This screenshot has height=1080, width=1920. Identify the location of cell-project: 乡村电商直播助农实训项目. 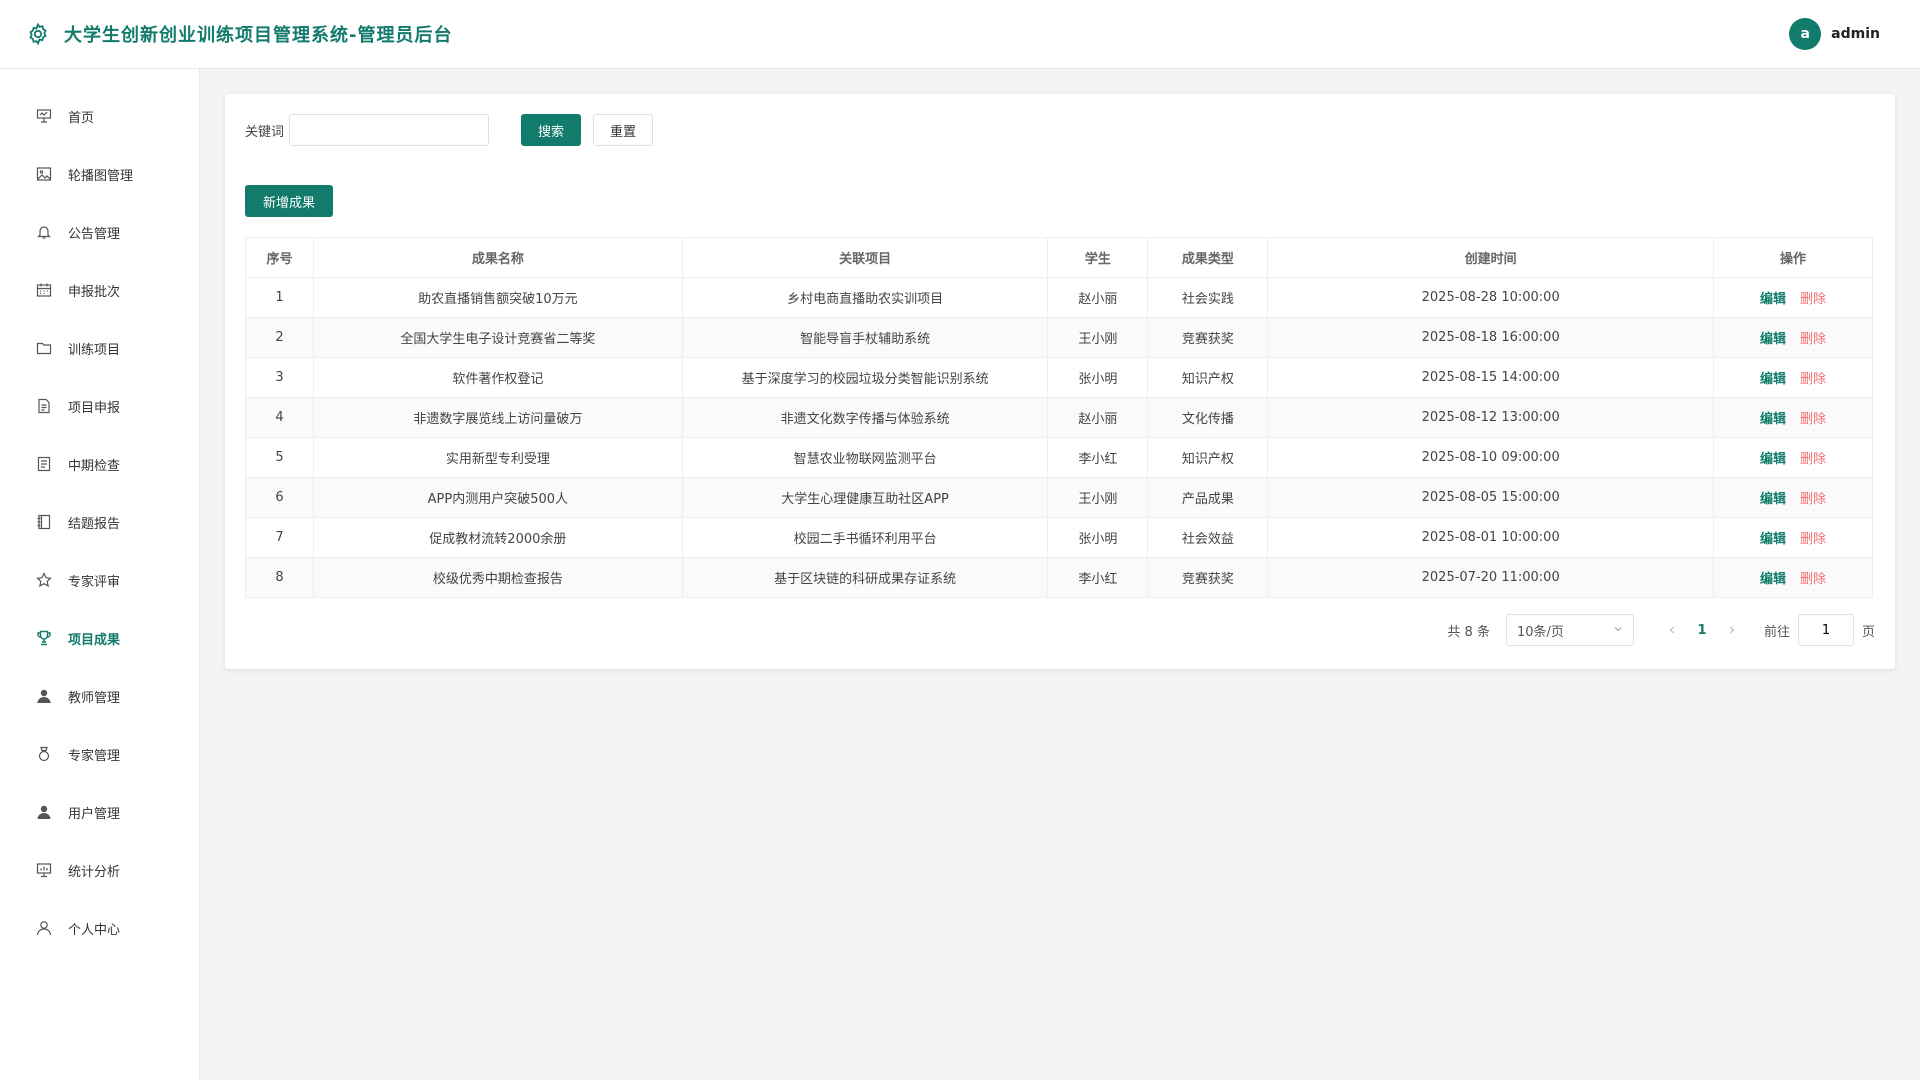
(865, 297).